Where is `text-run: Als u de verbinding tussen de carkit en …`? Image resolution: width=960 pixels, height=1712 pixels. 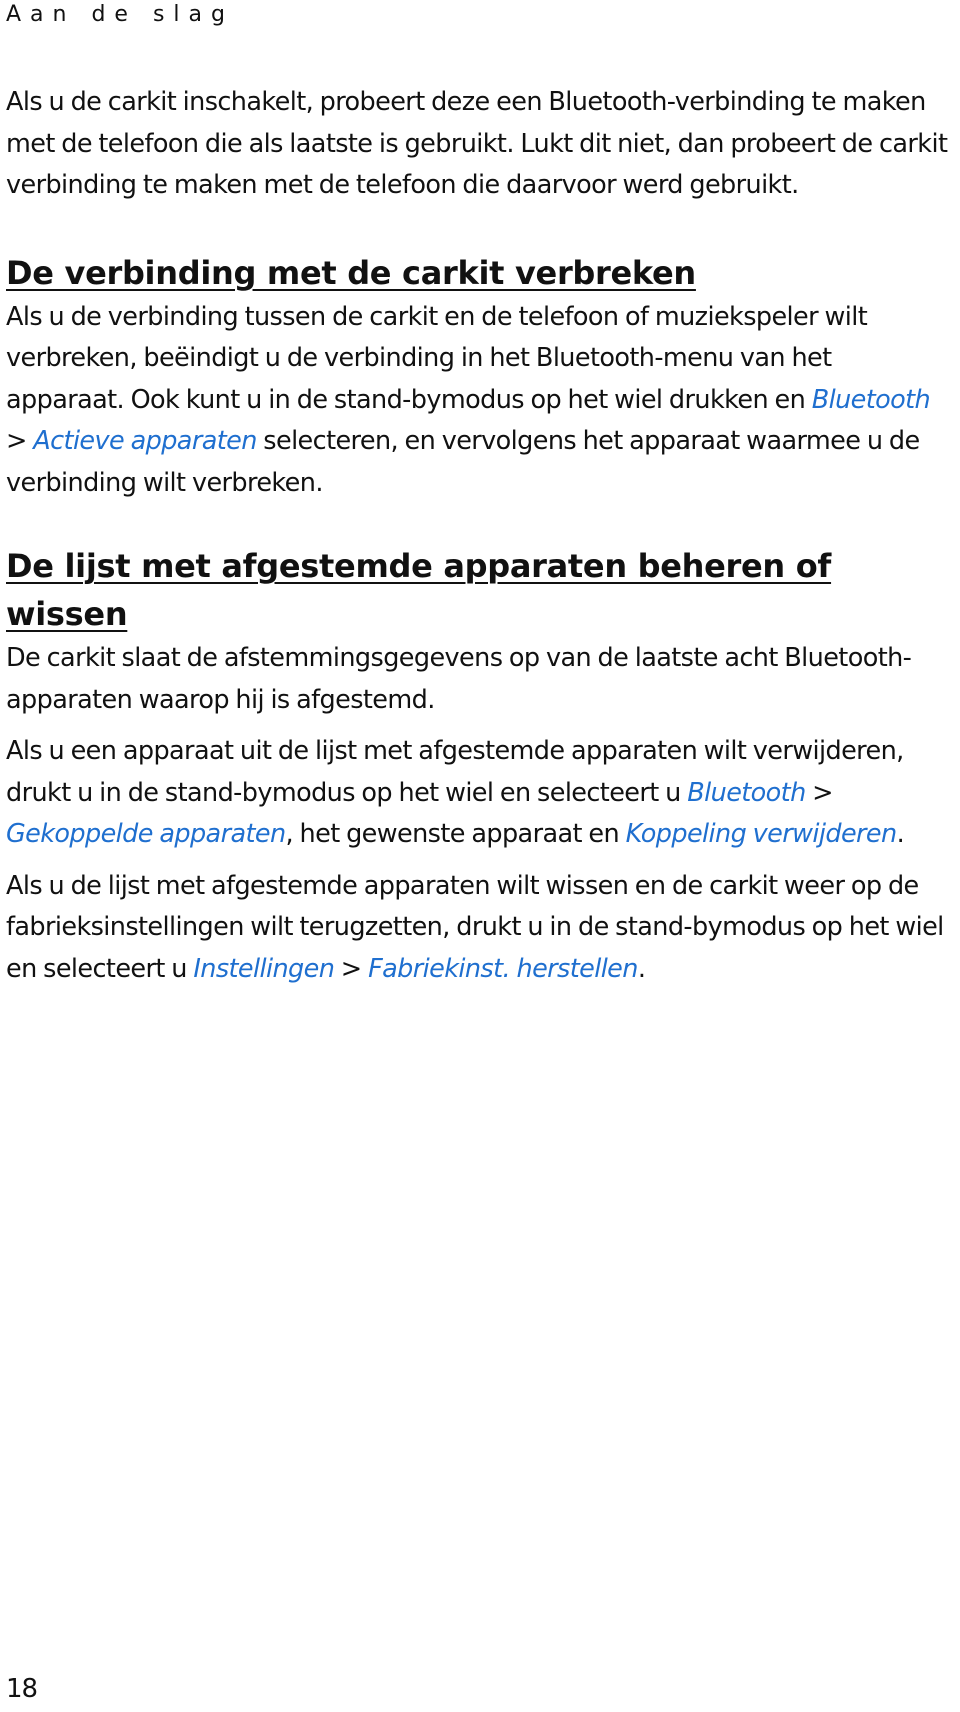
text-run: Als u de verbinding tussen de carkit en … is located at coordinates (437, 358).